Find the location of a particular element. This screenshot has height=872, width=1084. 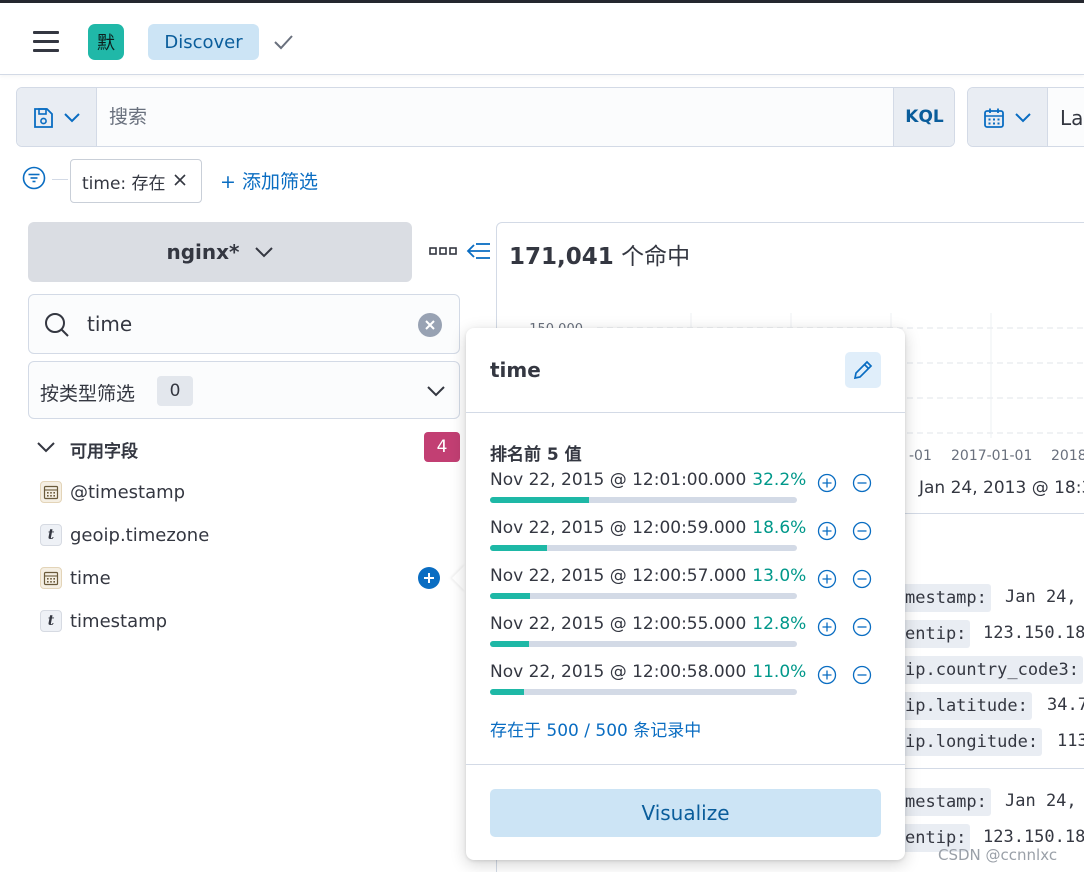

x-tick-label: 2017-01-01 is located at coordinates (991, 456).